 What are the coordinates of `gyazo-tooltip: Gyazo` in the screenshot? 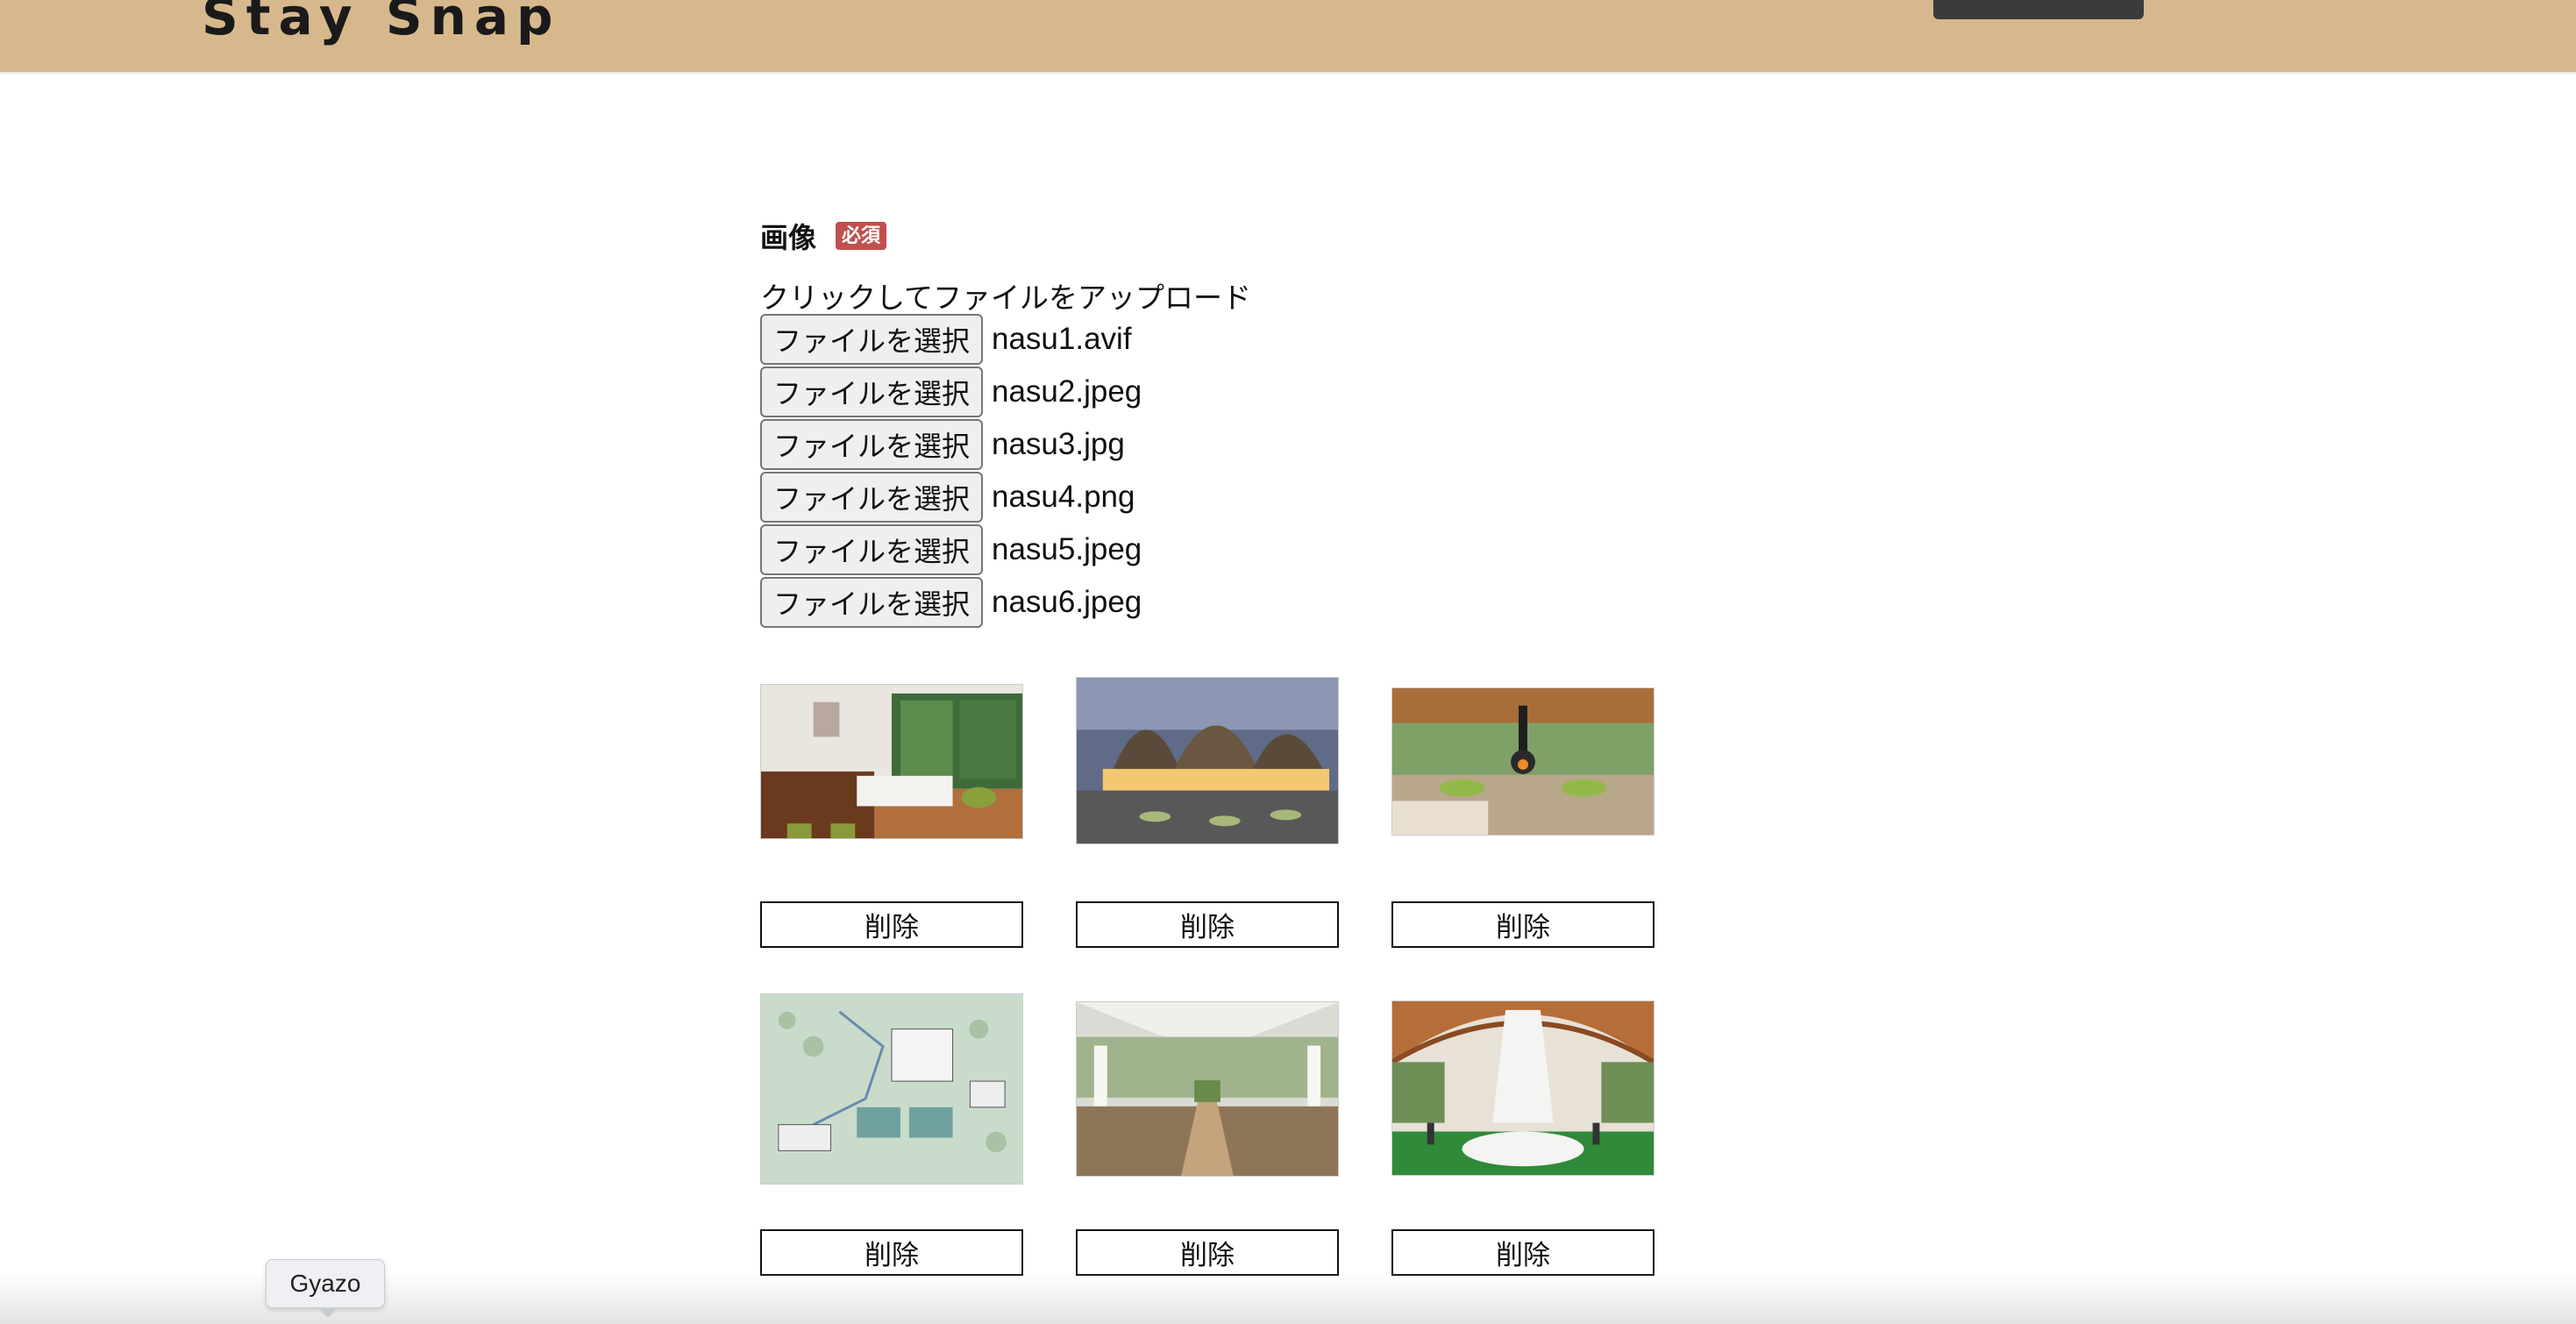 It's located at (325, 1288).